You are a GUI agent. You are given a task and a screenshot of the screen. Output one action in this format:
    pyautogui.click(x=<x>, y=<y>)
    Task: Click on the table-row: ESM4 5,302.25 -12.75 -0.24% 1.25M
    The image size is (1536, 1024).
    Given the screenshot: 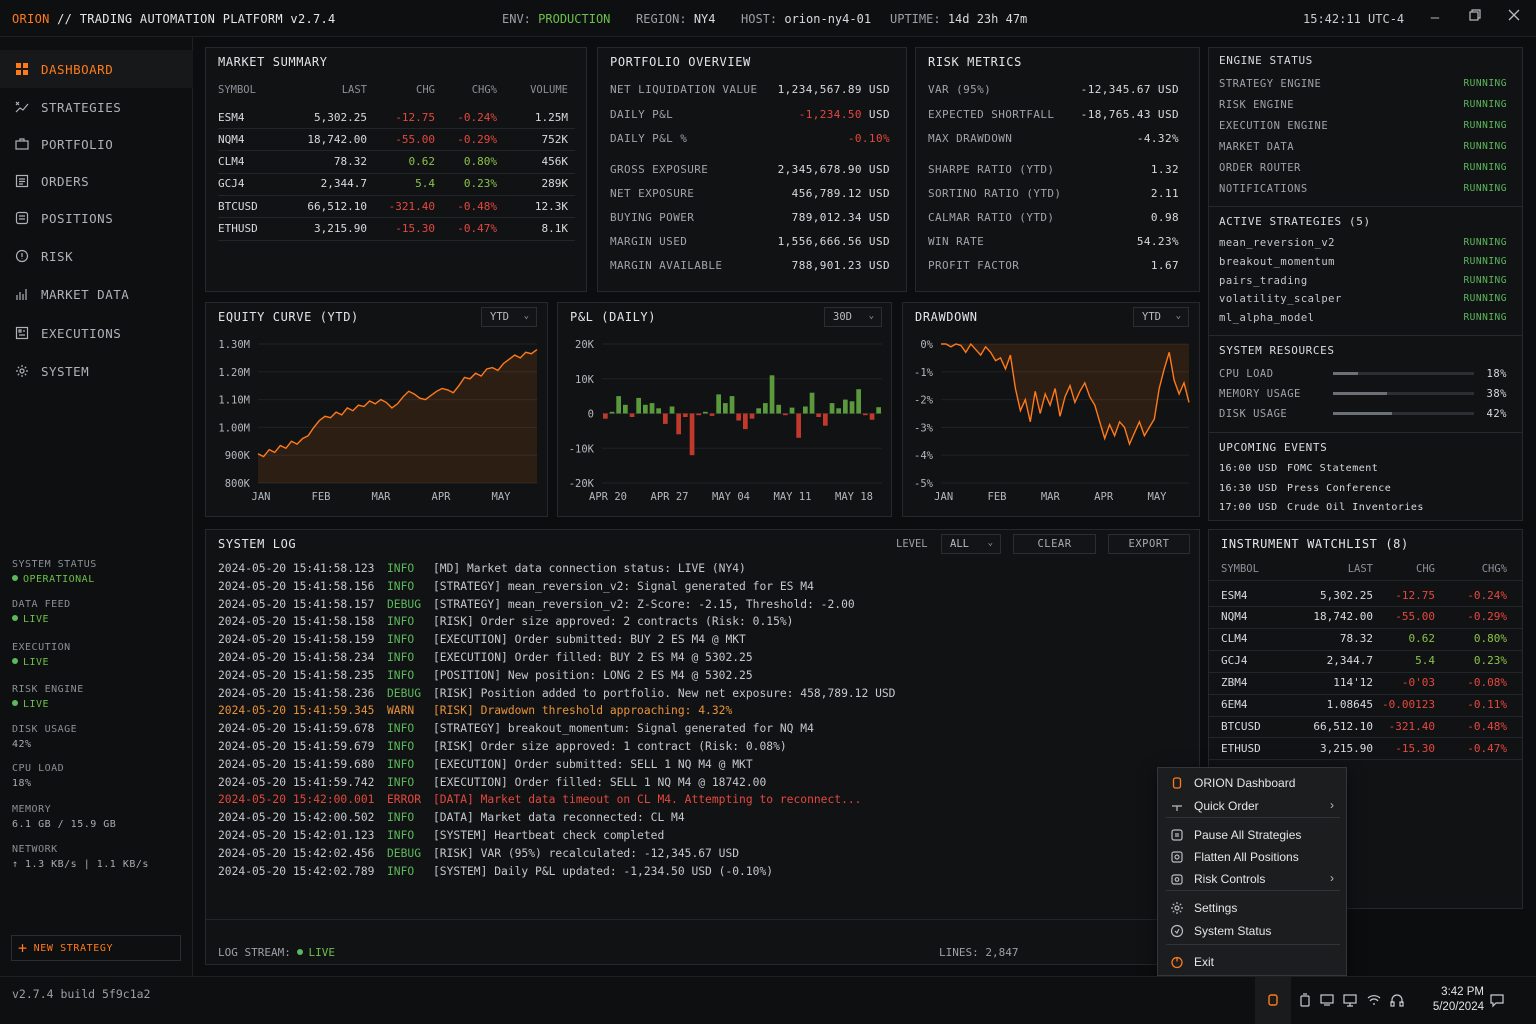 What is the action you would take?
    pyautogui.click(x=396, y=117)
    